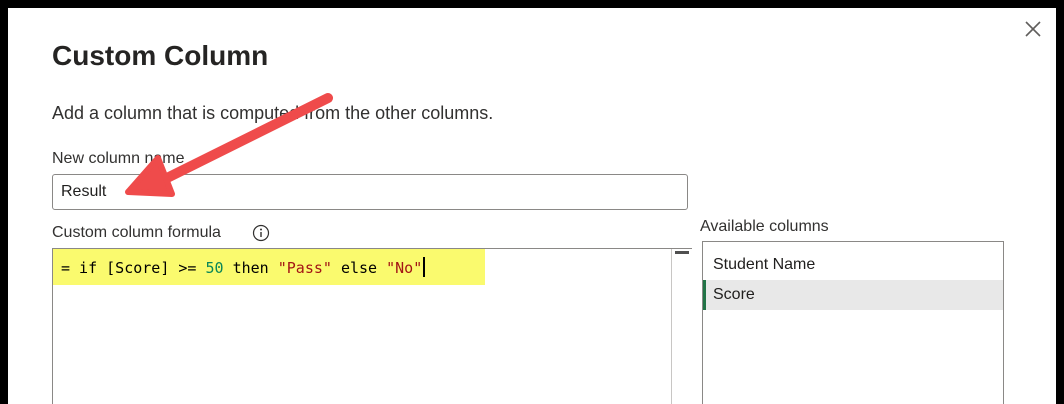 The height and width of the screenshot is (404, 1064). What do you see at coordinates (250, 268) in the screenshot?
I see `formula-token: then` at bounding box center [250, 268].